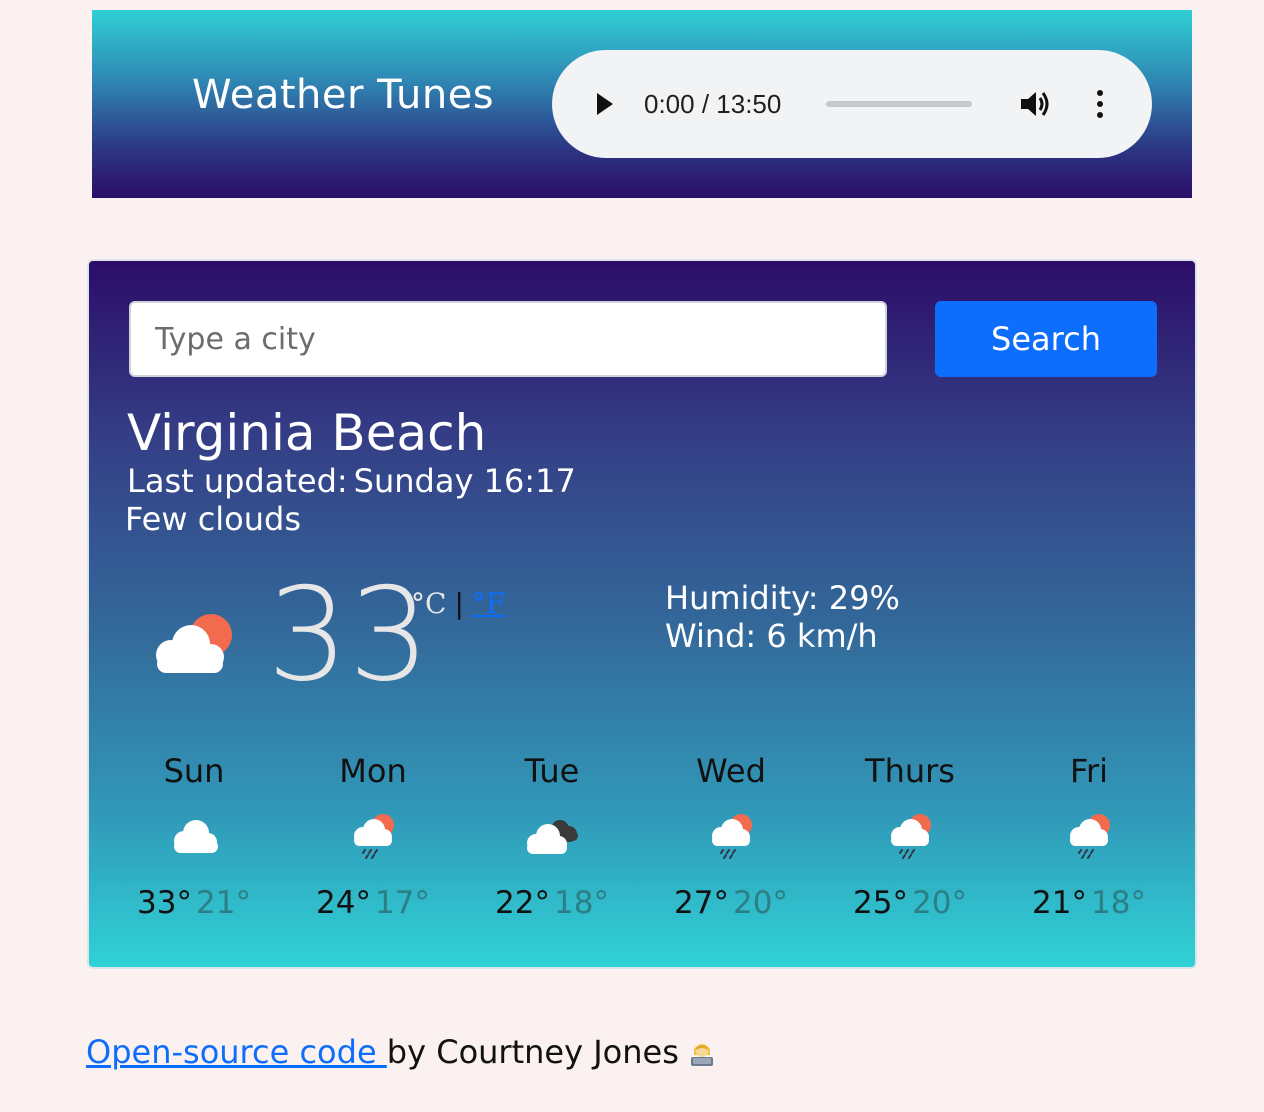  I want to click on forecast-day-name: Fri, so click(1089, 771).